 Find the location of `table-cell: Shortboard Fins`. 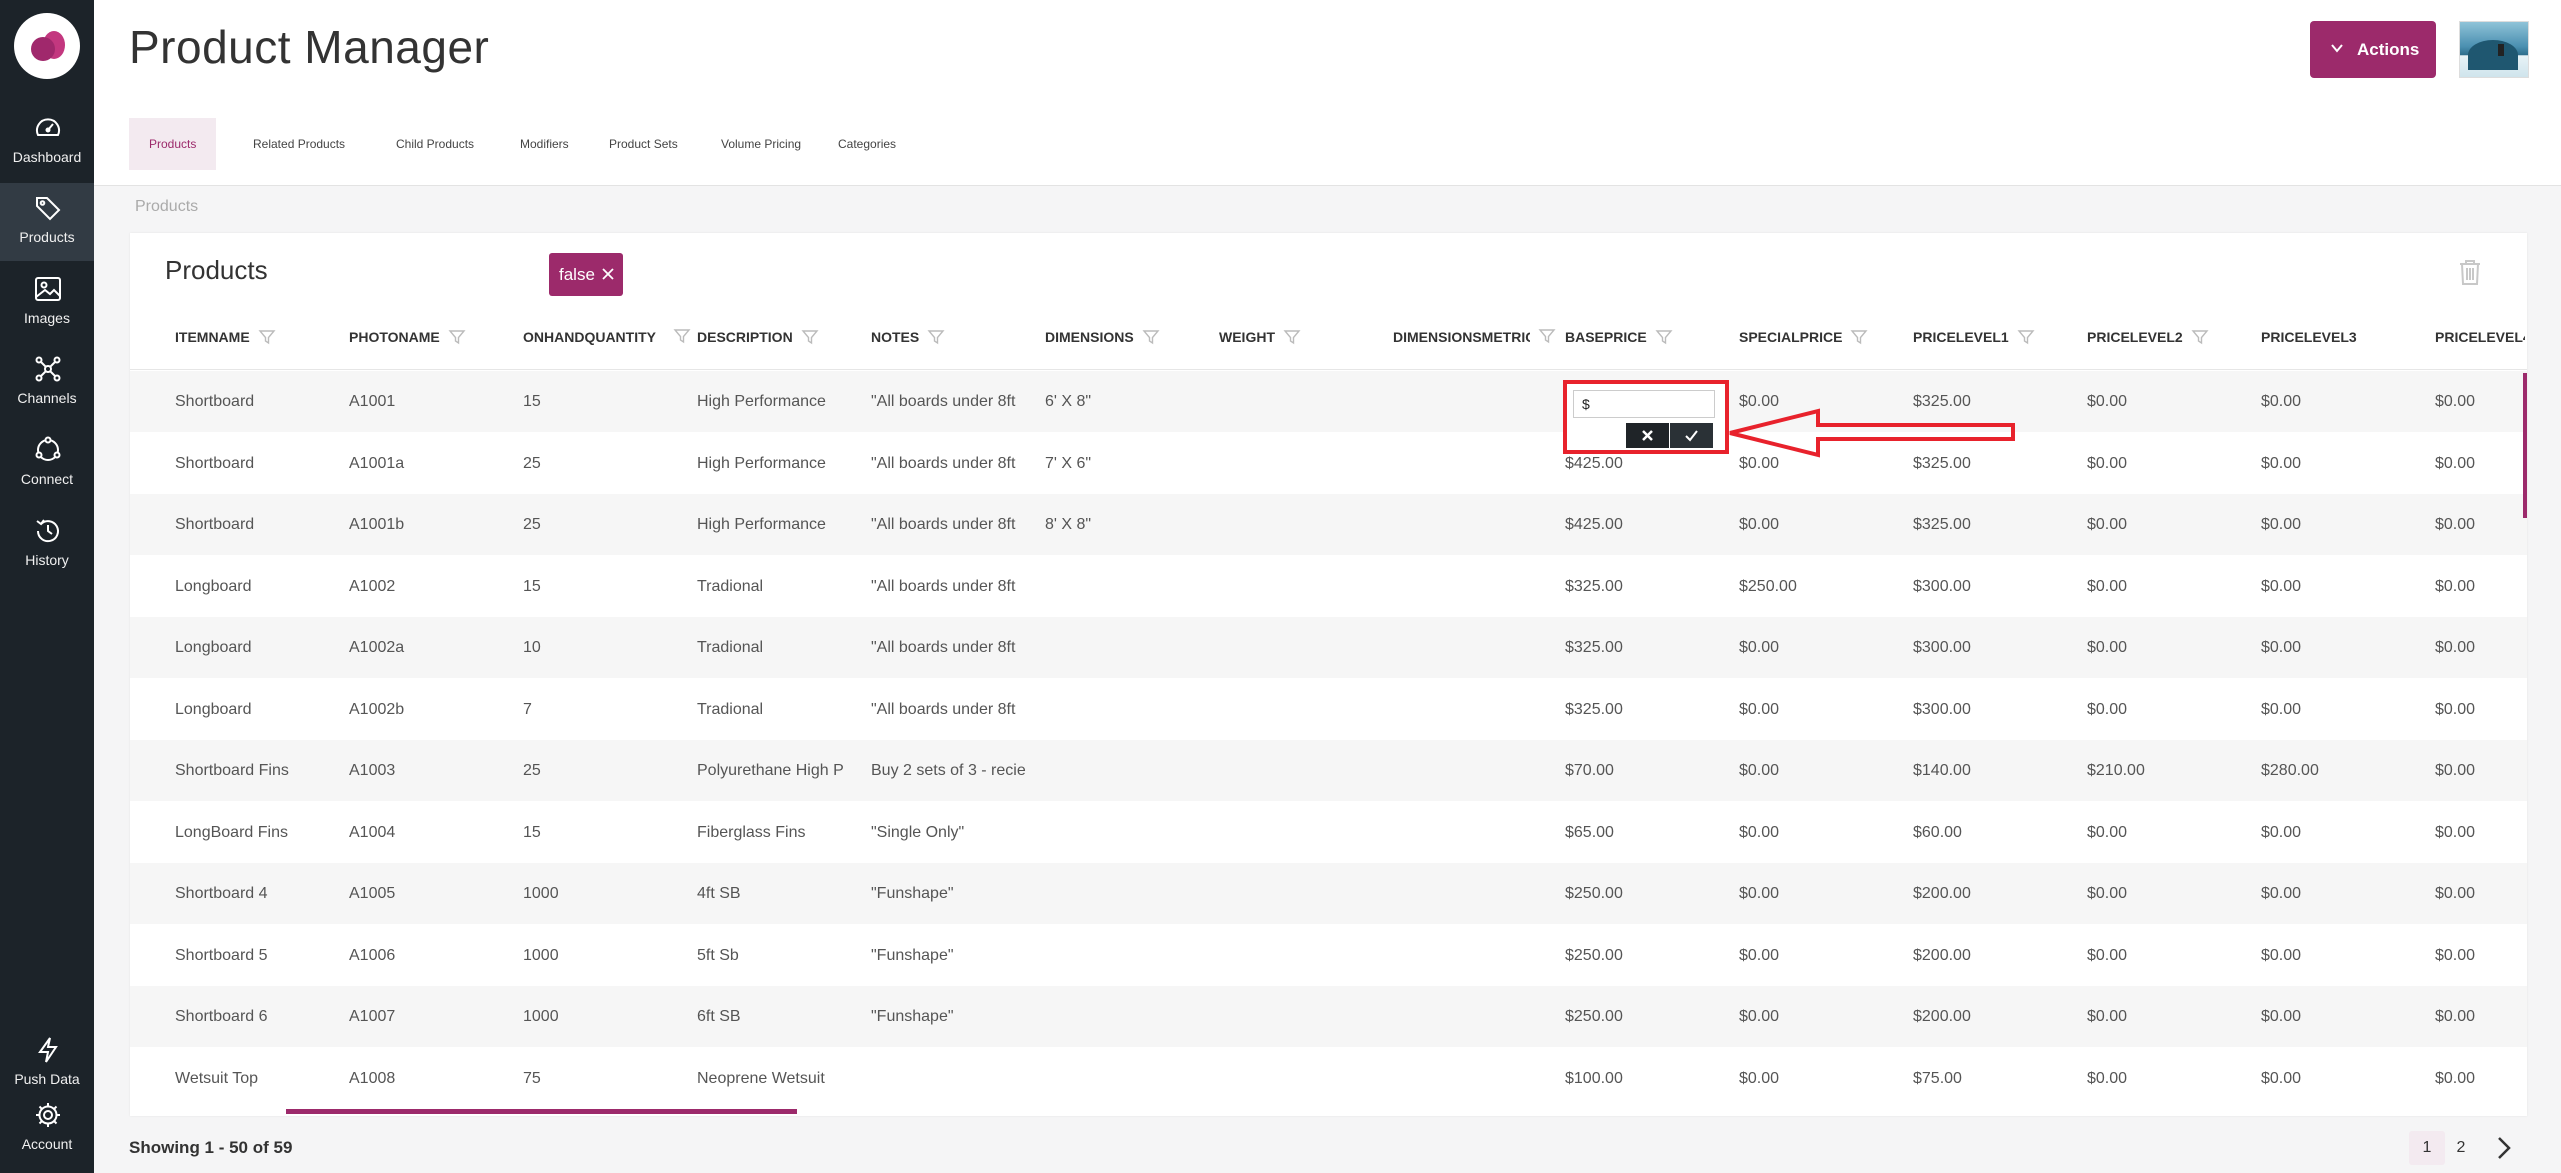

table-cell: Shortboard Fins is located at coordinates (255, 770).